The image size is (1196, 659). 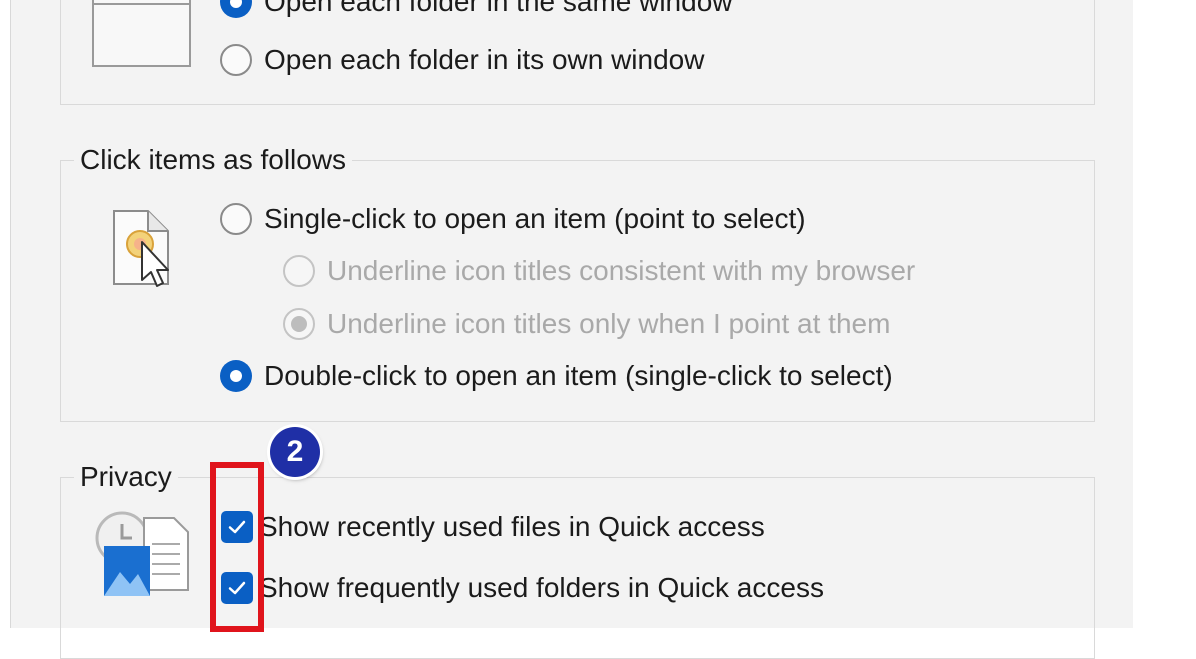 I want to click on click-items-title: Click items as follows, so click(x=213, y=160).